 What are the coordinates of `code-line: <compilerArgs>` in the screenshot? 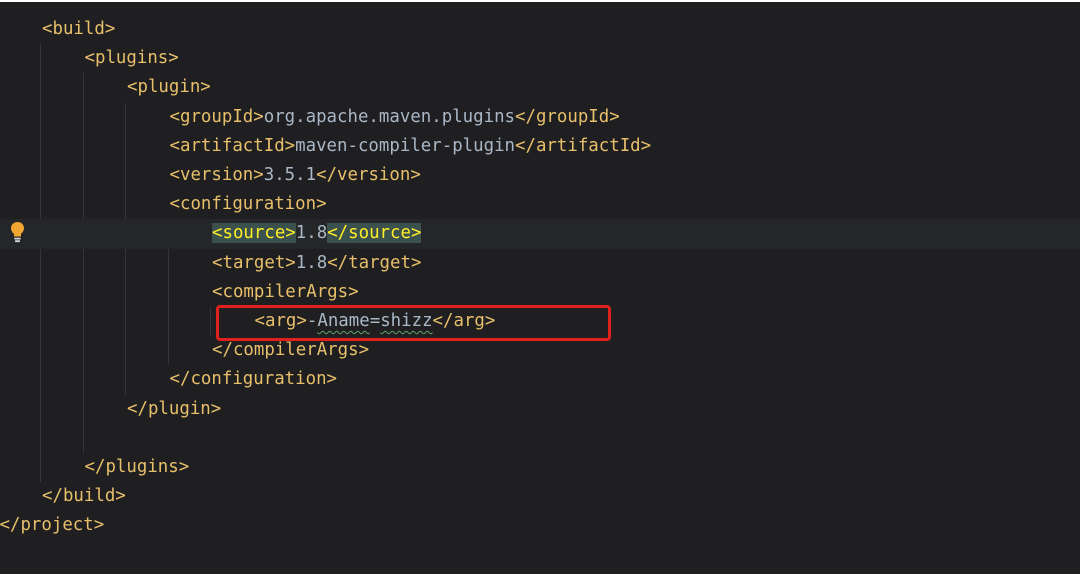 It's located at (540, 292).